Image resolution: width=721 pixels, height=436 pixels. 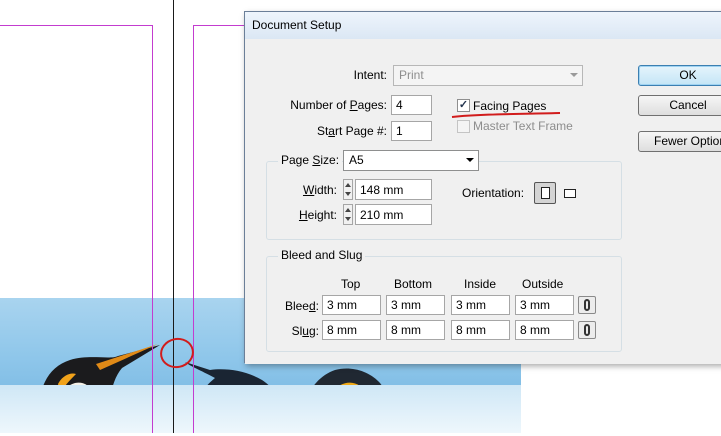 What do you see at coordinates (260, 409) in the screenshot?
I see `ice-ground` at bounding box center [260, 409].